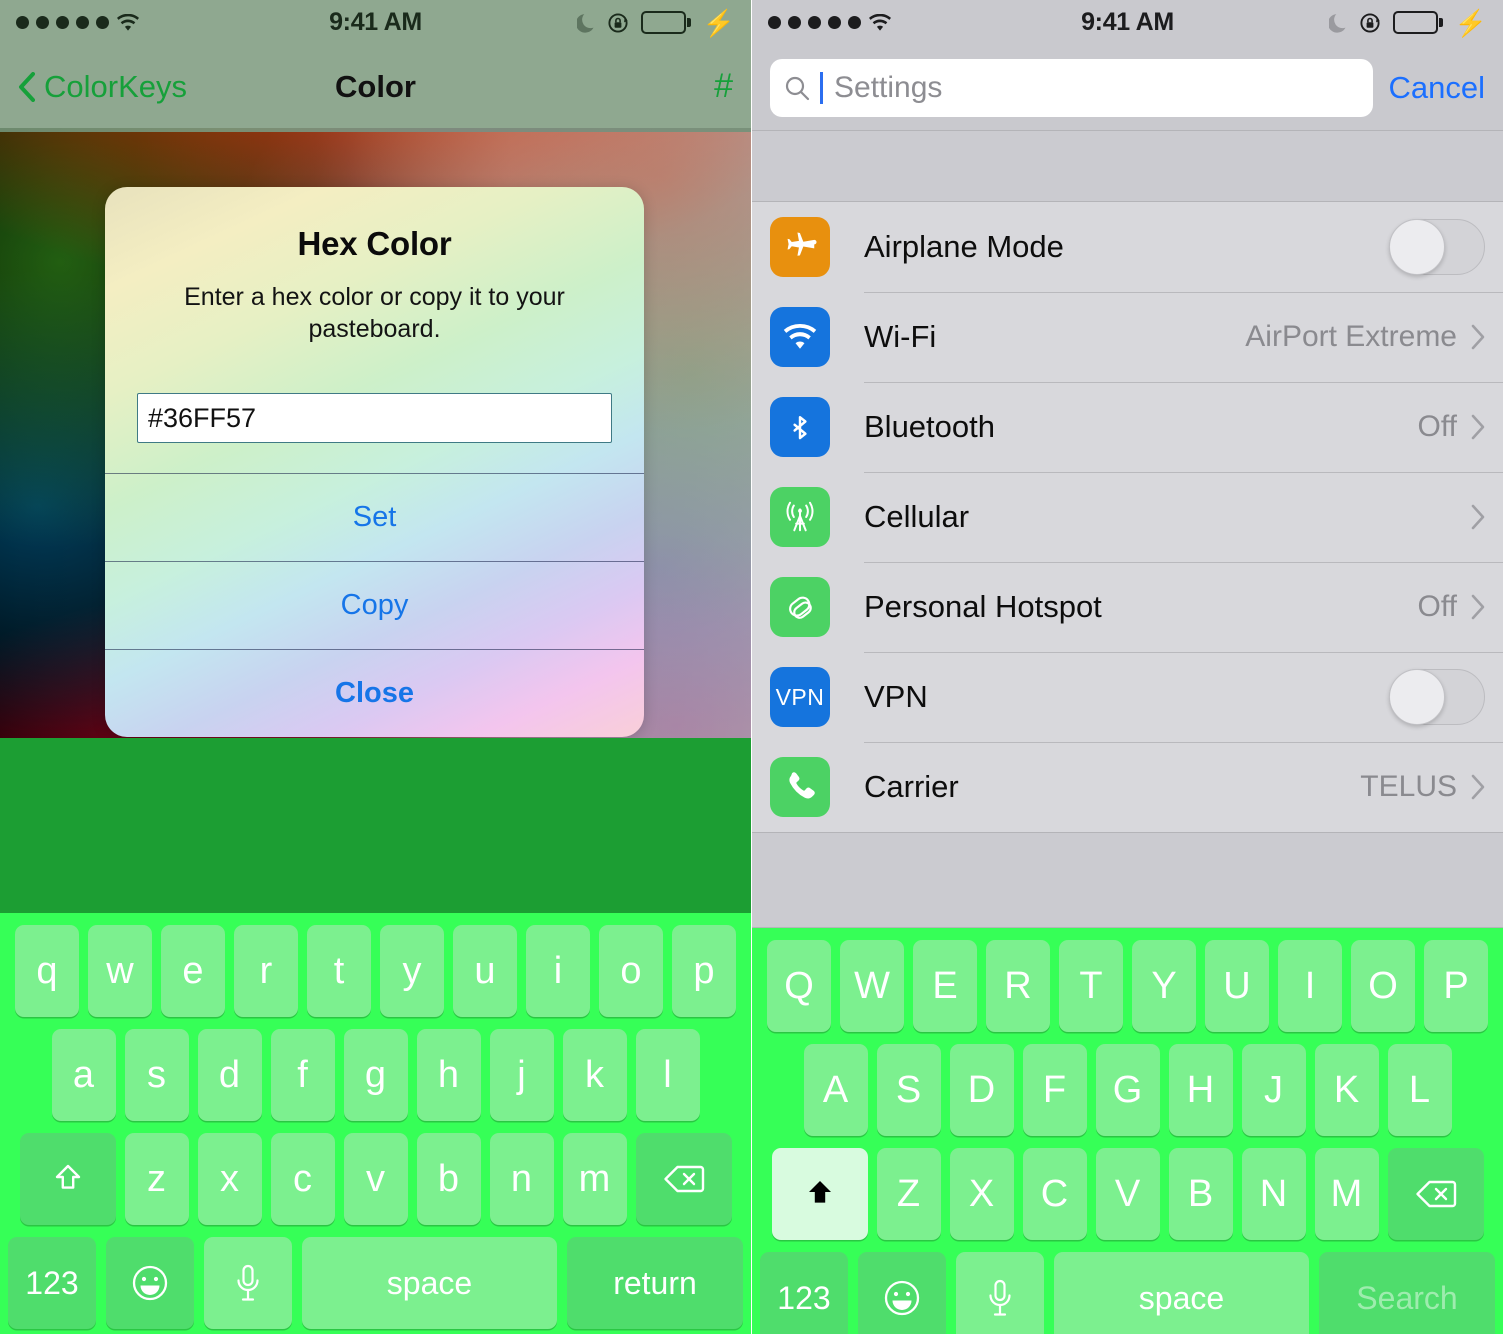 This screenshot has width=1503, height=1334. Describe the element at coordinates (1127, 247) in the screenshot. I see `table-row: Airplane Mode` at that location.